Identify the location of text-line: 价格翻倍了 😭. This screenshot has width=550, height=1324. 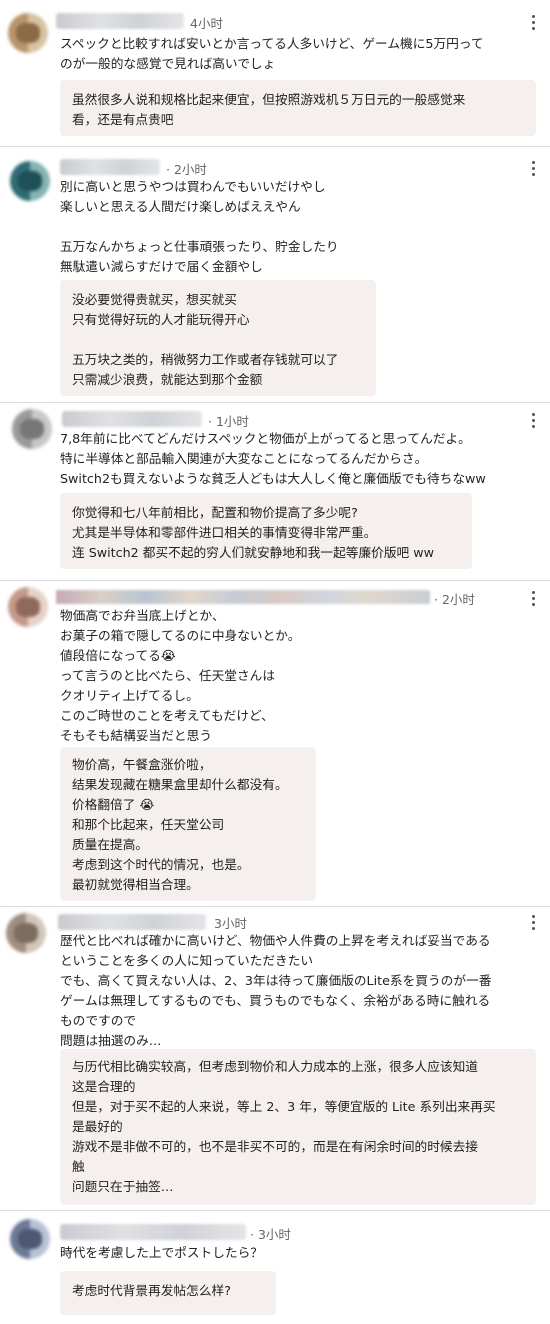
(113, 804).